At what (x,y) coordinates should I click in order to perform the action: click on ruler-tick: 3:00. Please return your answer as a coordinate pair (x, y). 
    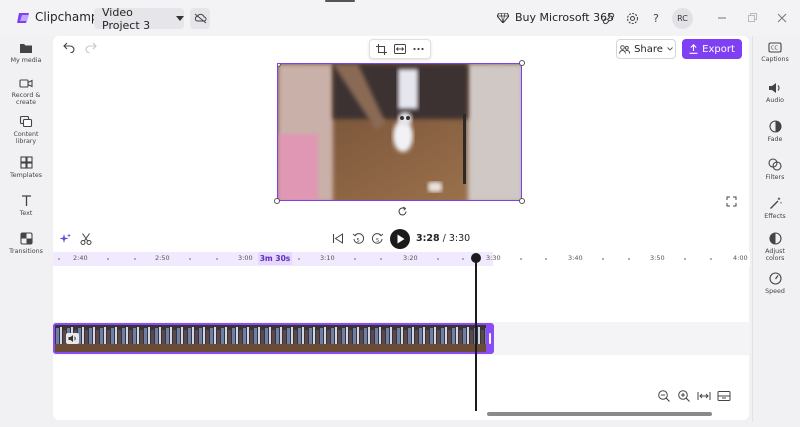
    Looking at the image, I should click on (245, 258).